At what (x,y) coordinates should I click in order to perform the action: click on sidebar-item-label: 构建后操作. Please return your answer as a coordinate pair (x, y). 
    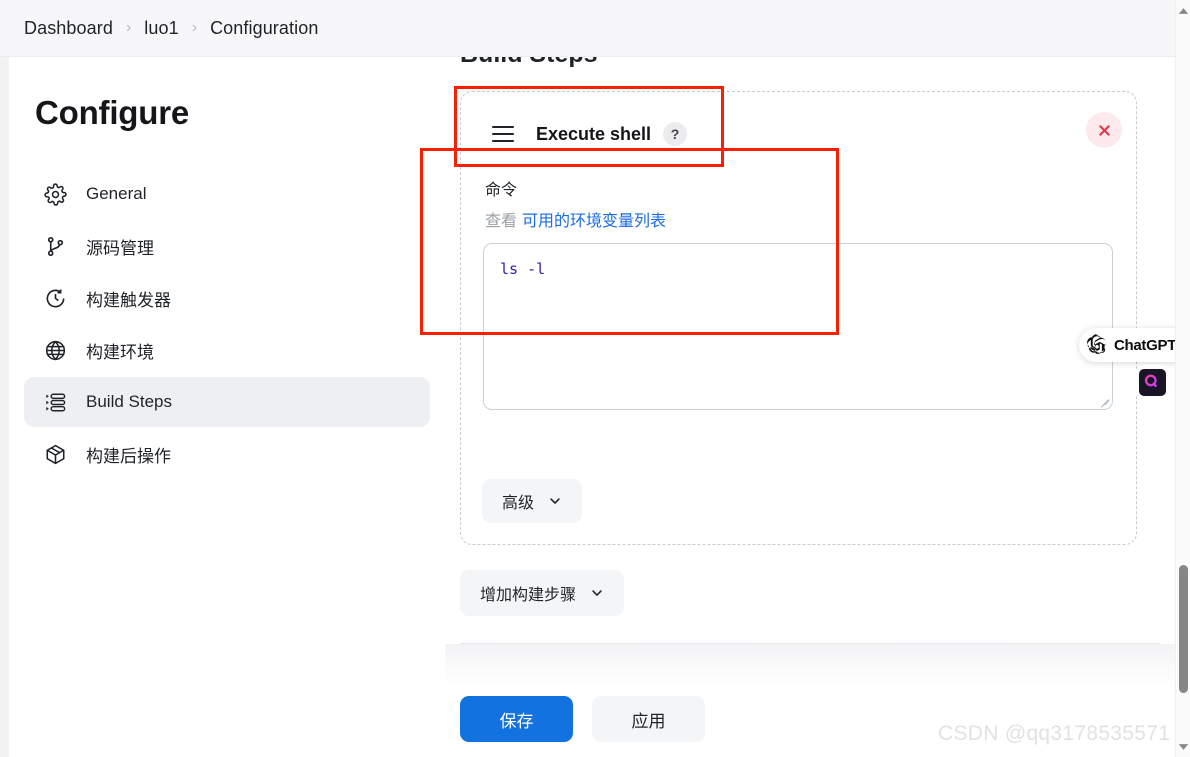
    Looking at the image, I should click on (128, 456).